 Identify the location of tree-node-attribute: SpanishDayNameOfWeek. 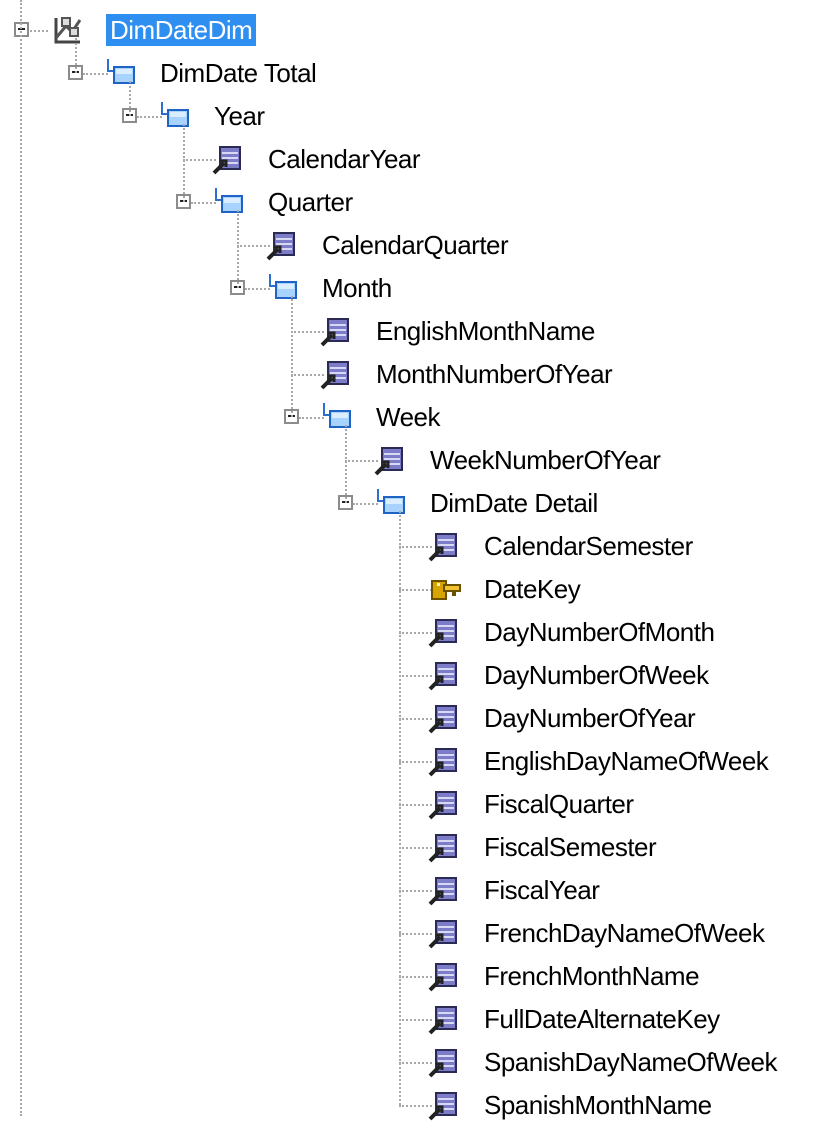
(411, 1062).